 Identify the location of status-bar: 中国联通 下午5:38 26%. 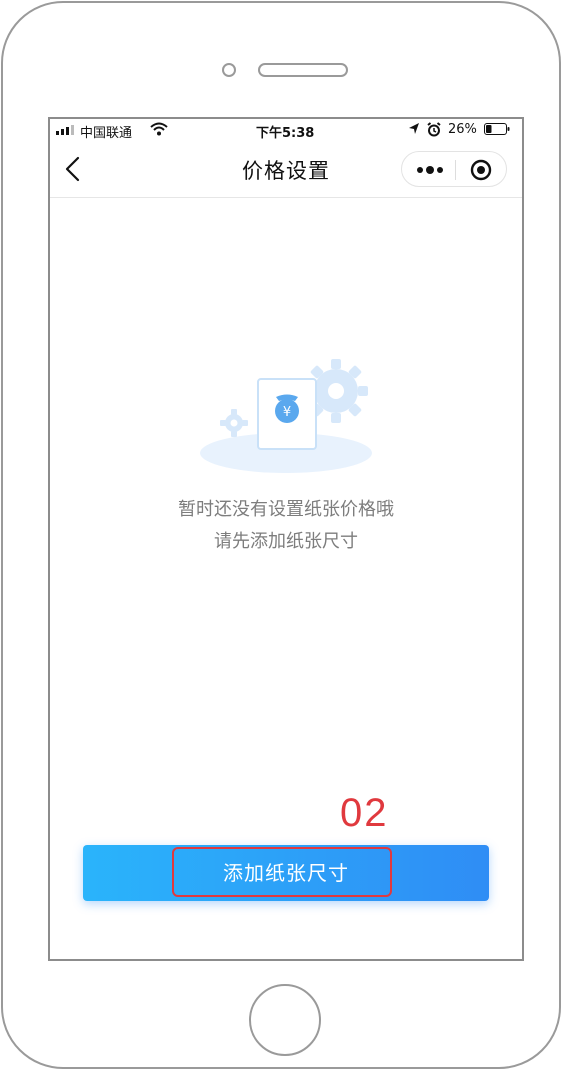
(286, 130).